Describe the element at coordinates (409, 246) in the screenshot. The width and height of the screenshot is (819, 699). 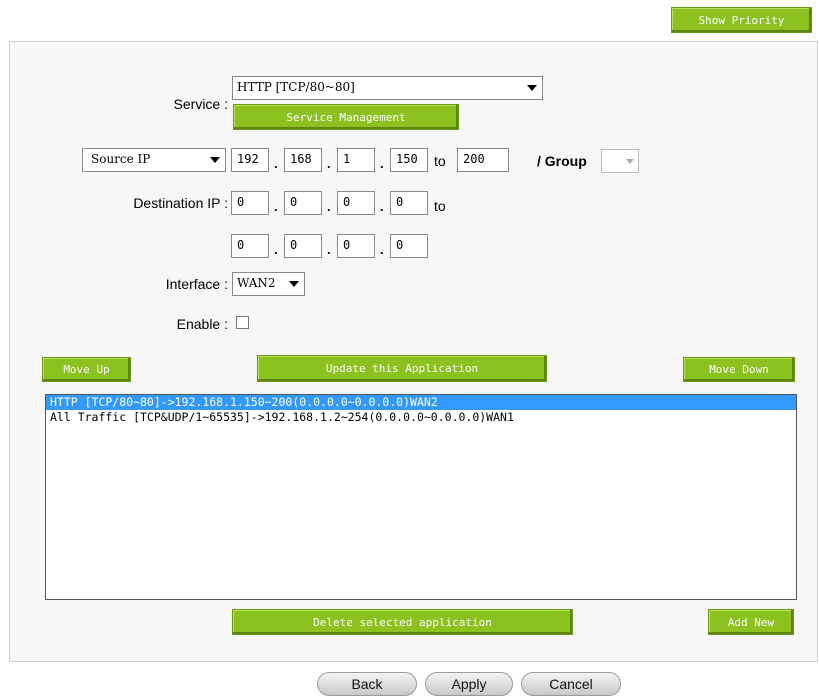
I see `destination-ip-to-octet-4: 0` at that location.